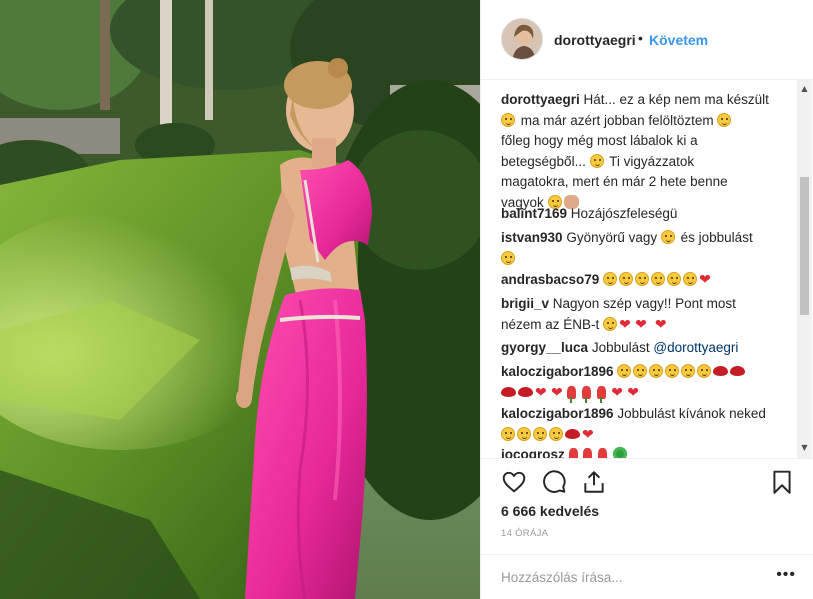 This screenshot has width=813, height=599. Describe the element at coordinates (646, 248) in the screenshot. I see `comment: istvan930 Gyönyörű vagy és jobbulást` at that location.